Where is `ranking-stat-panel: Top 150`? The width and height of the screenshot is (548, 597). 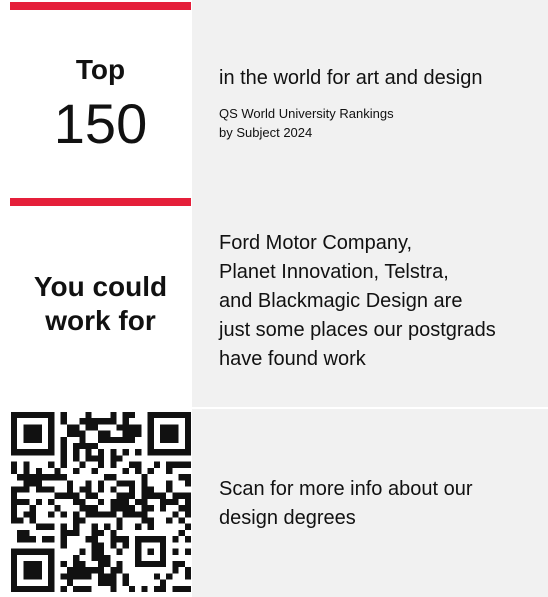
ranking-stat-panel: Top 150 is located at coordinates (100, 99).